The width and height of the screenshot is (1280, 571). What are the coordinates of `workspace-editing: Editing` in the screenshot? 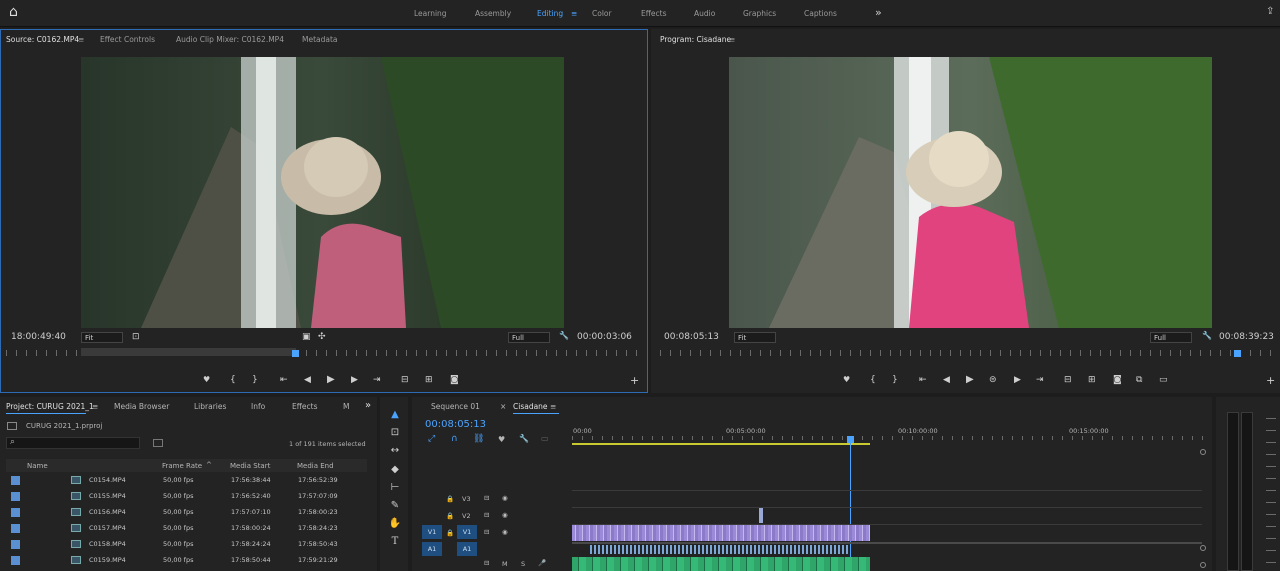 It's located at (550, 13).